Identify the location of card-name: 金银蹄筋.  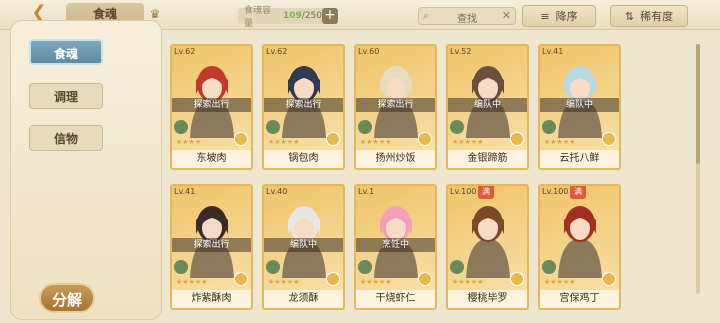
(487, 159).